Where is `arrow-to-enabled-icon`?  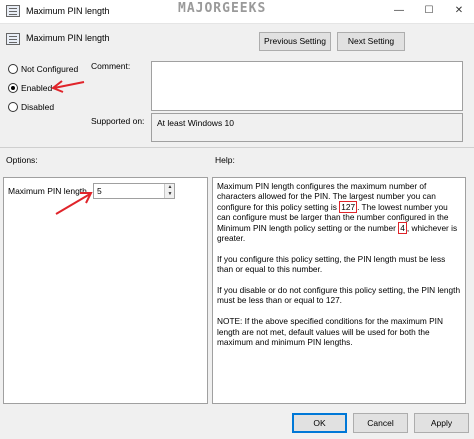
arrow-to-enabled-icon is located at coordinates (68, 86).